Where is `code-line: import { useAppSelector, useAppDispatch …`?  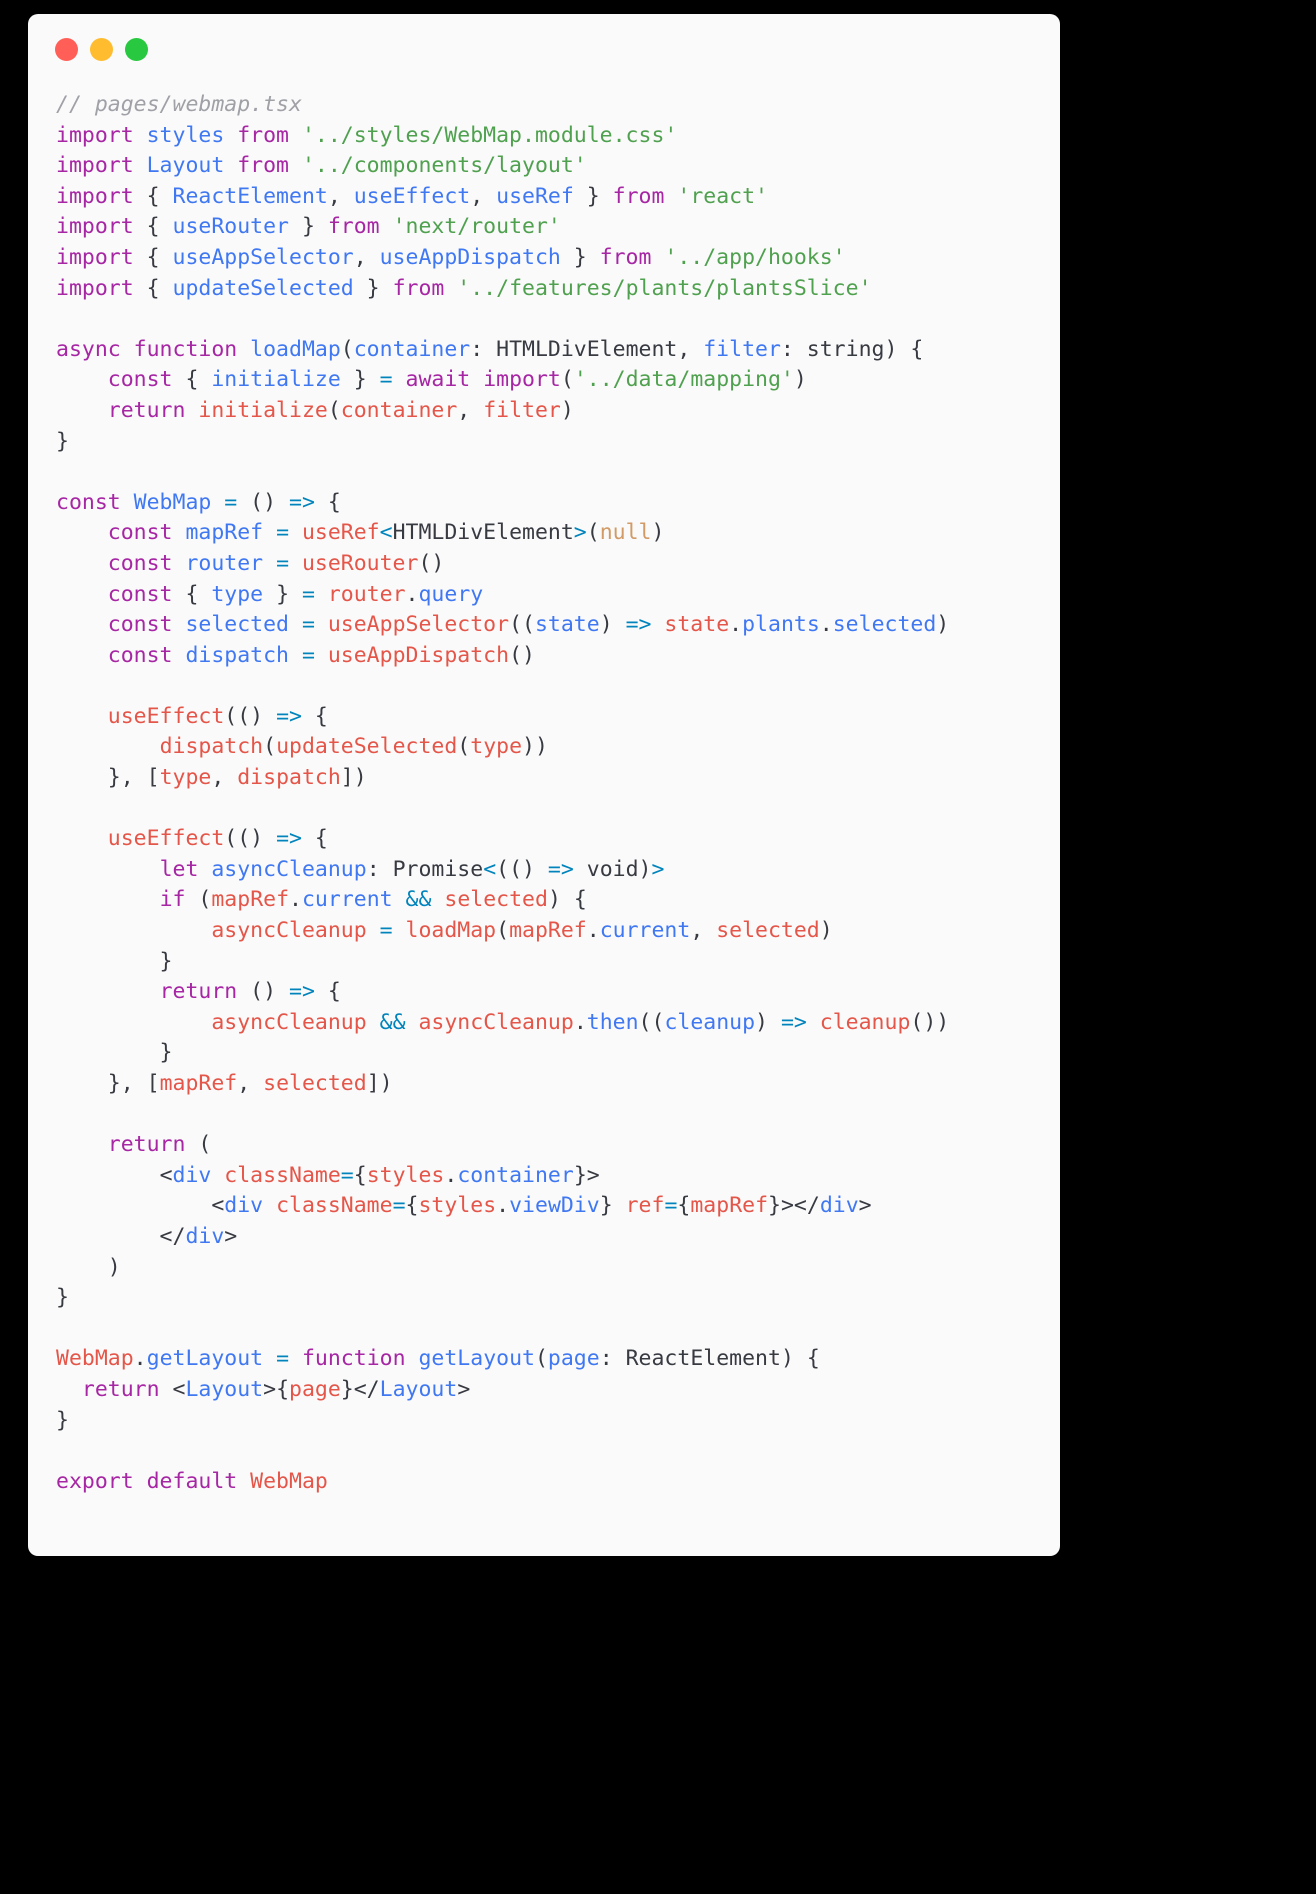 code-line: import { useAppSelector, useAppDispatch … is located at coordinates (558, 258).